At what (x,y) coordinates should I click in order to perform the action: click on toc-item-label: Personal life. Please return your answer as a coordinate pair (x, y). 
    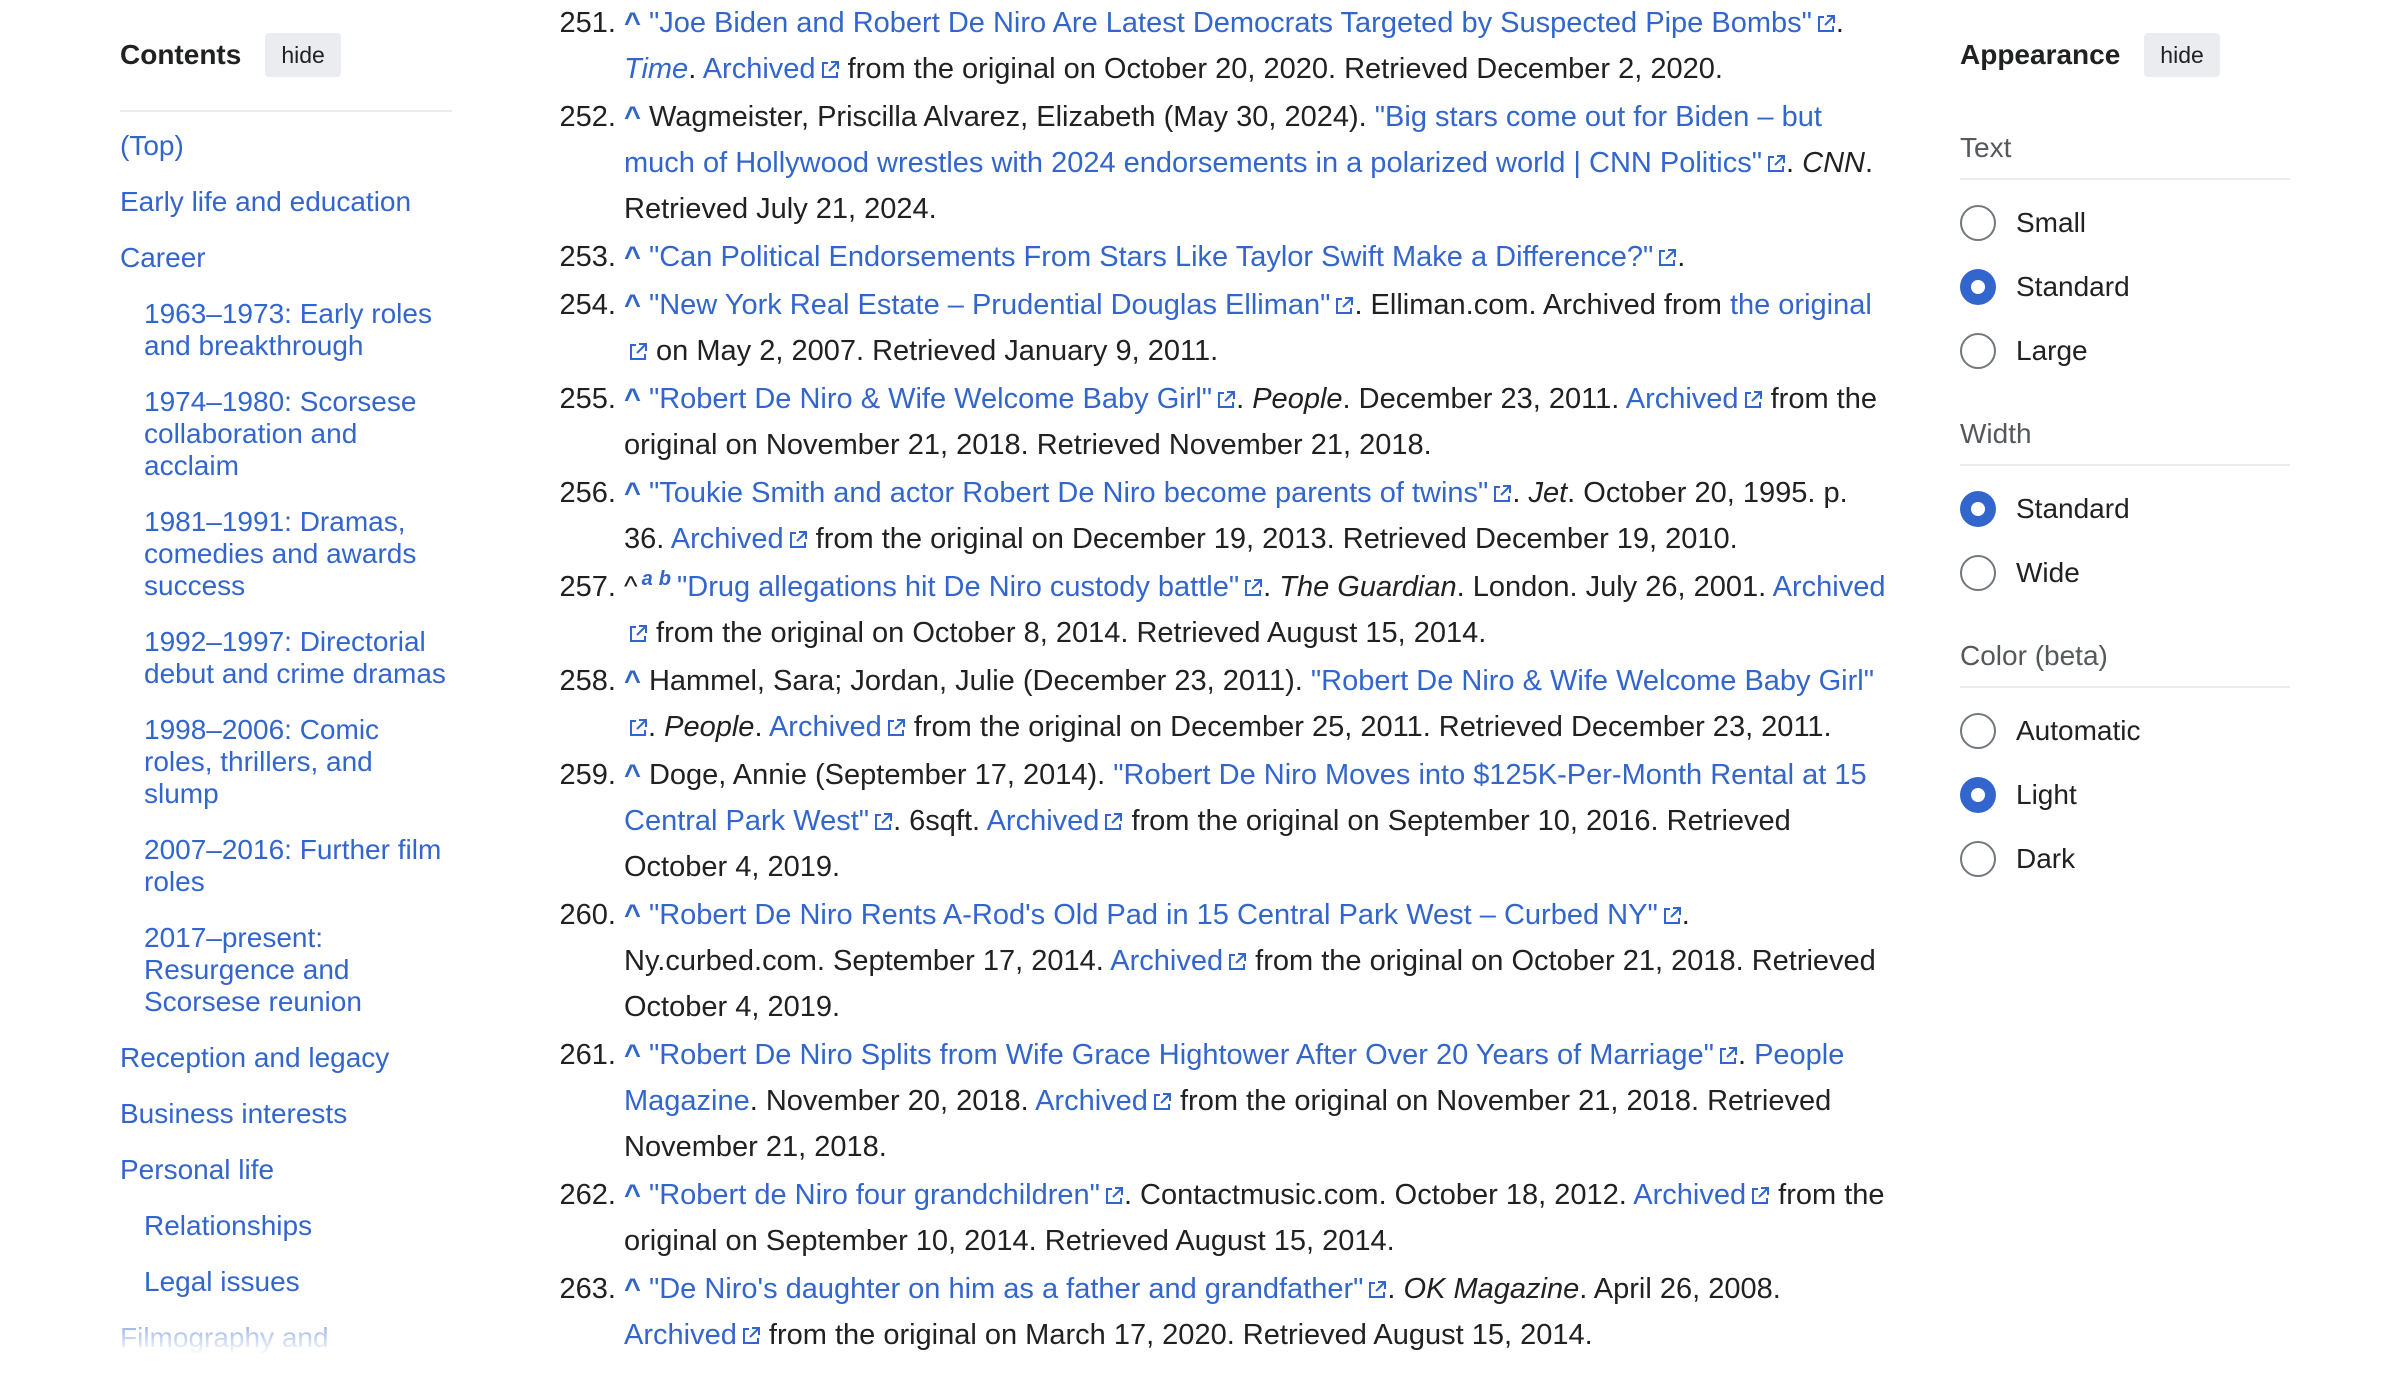
    Looking at the image, I should click on (197, 1169).